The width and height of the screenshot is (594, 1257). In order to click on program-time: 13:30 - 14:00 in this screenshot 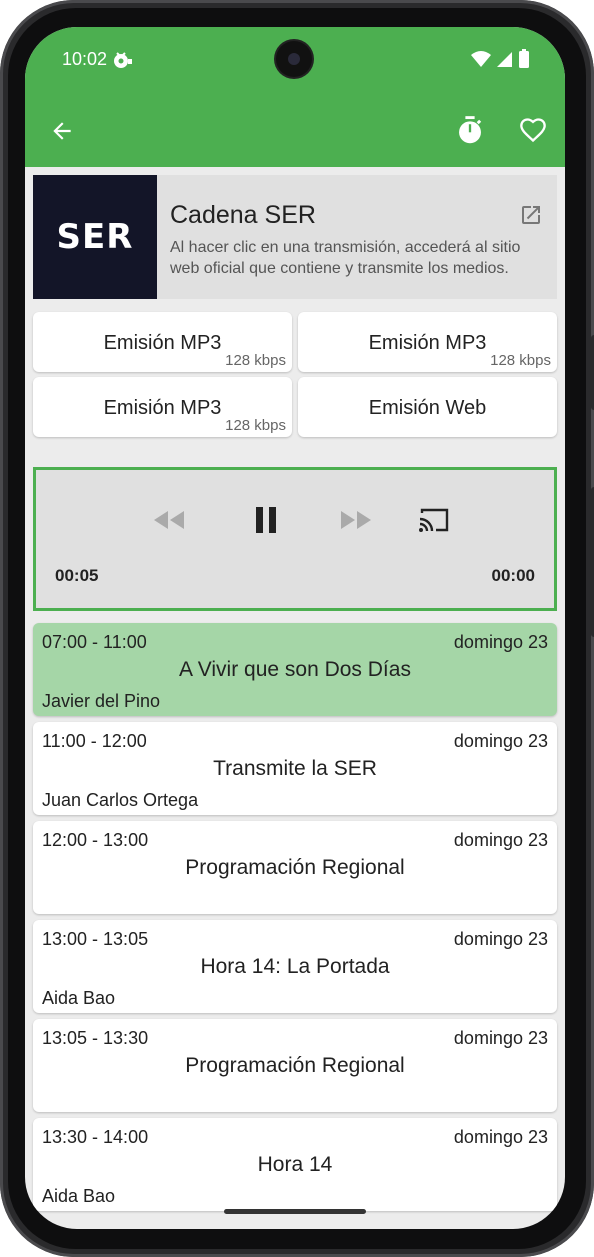, I will do `click(95, 1137)`.